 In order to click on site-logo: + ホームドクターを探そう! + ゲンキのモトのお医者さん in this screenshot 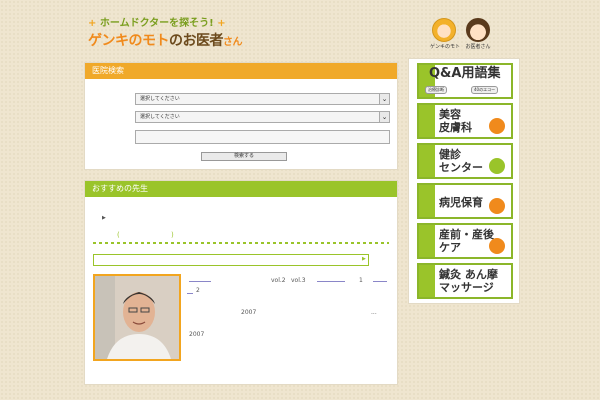, I will do `click(168, 31)`.